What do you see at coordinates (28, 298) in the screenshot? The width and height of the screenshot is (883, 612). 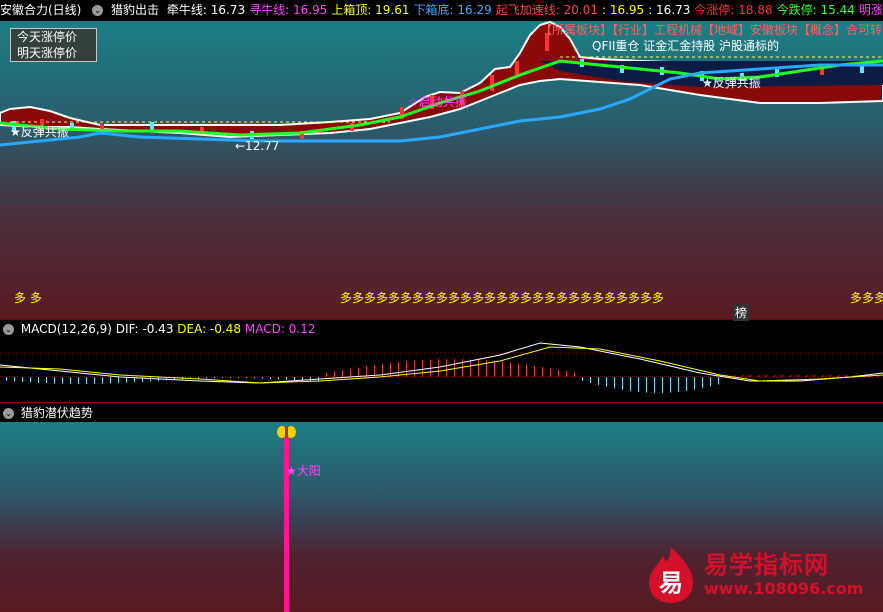 I see `left-marker: 多 多` at bounding box center [28, 298].